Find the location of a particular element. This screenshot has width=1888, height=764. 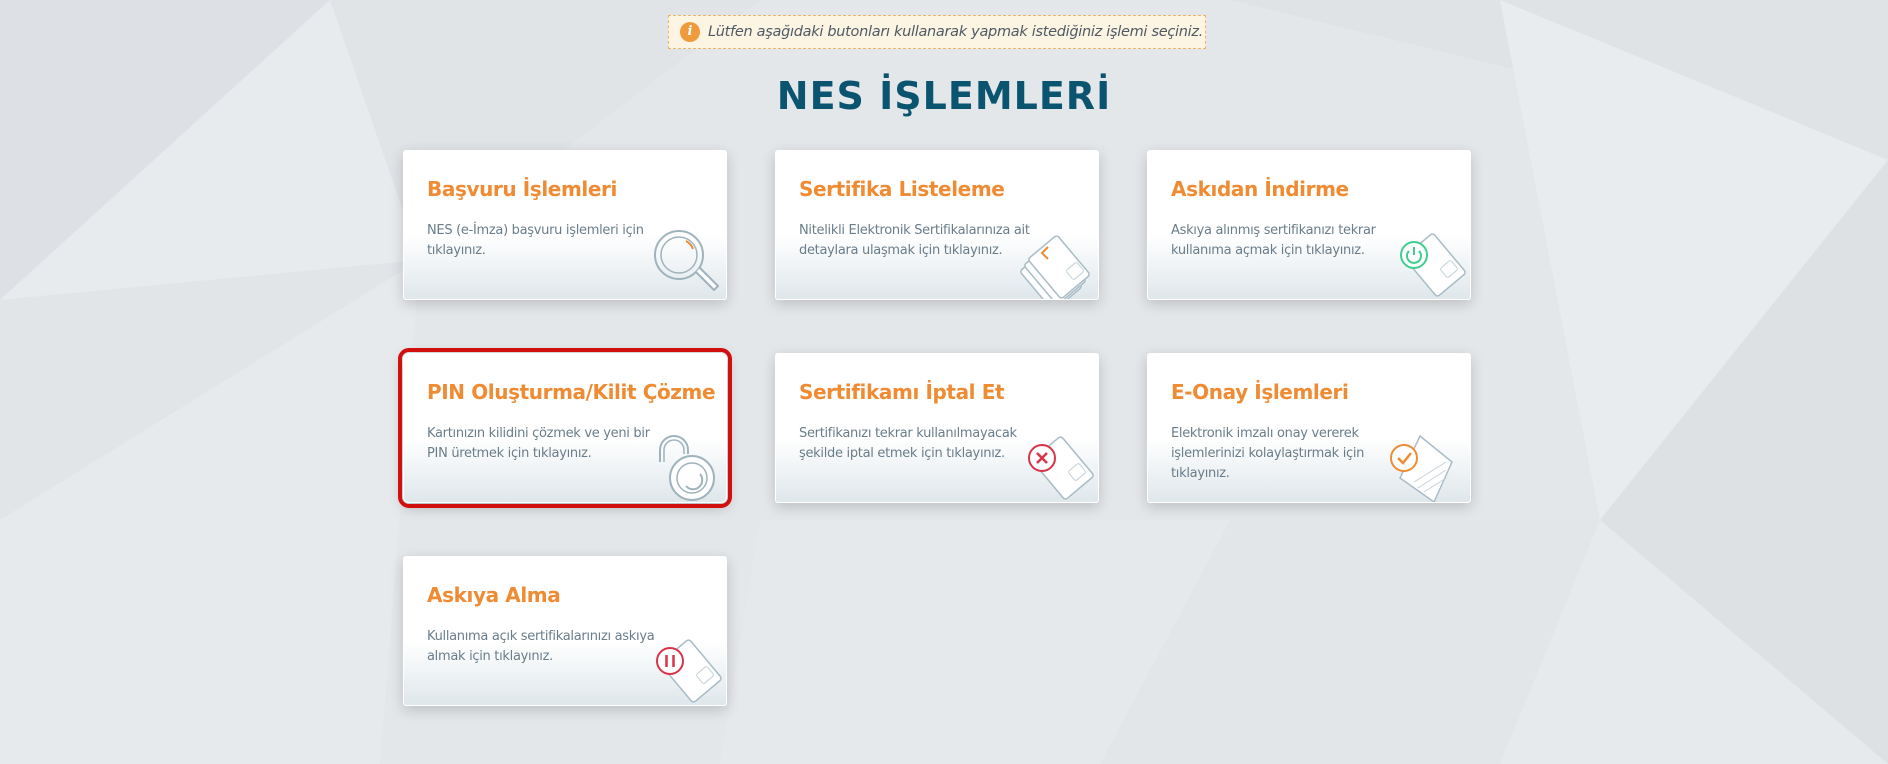

card-power-icon is located at coordinates (1433, 265).